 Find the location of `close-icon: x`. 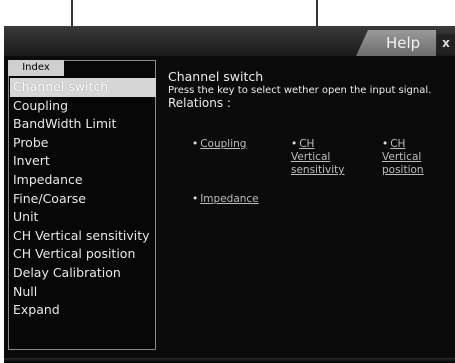

close-icon: x is located at coordinates (446, 44).